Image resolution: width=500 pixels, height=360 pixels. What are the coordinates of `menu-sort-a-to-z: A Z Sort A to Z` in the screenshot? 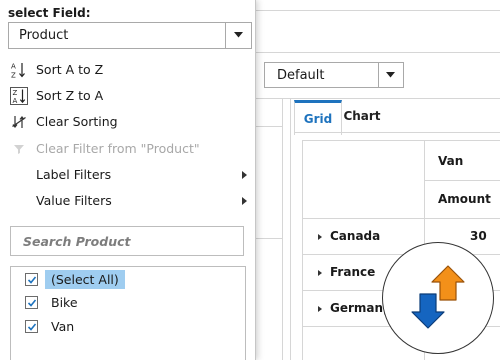 It's located at (128, 70).